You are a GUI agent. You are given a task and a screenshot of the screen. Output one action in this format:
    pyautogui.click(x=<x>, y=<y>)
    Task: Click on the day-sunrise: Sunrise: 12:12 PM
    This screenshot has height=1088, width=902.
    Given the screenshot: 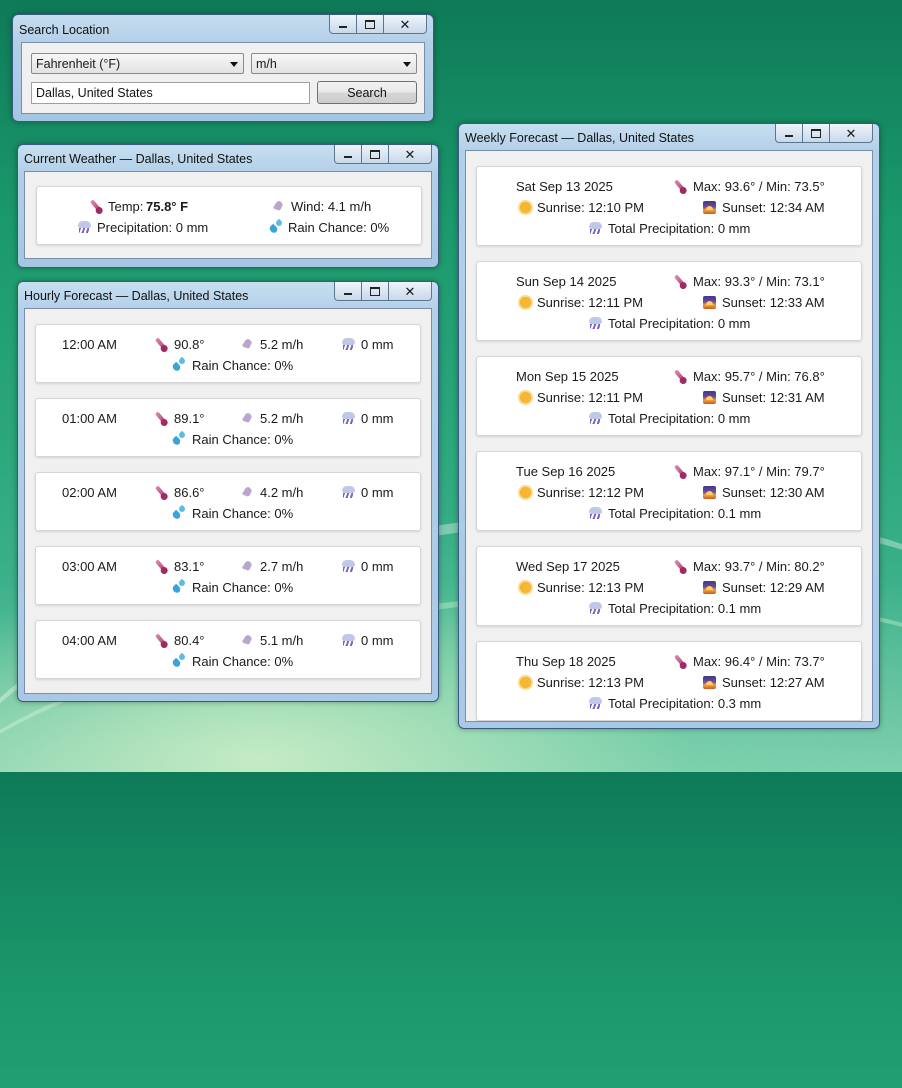 What is the action you would take?
    pyautogui.click(x=590, y=492)
    